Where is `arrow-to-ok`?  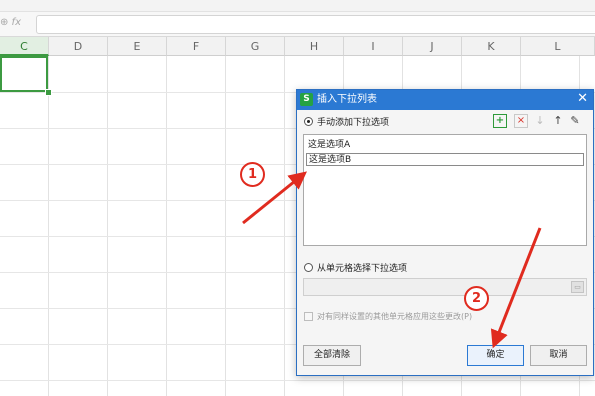 arrow-to-ok is located at coordinates (516, 288).